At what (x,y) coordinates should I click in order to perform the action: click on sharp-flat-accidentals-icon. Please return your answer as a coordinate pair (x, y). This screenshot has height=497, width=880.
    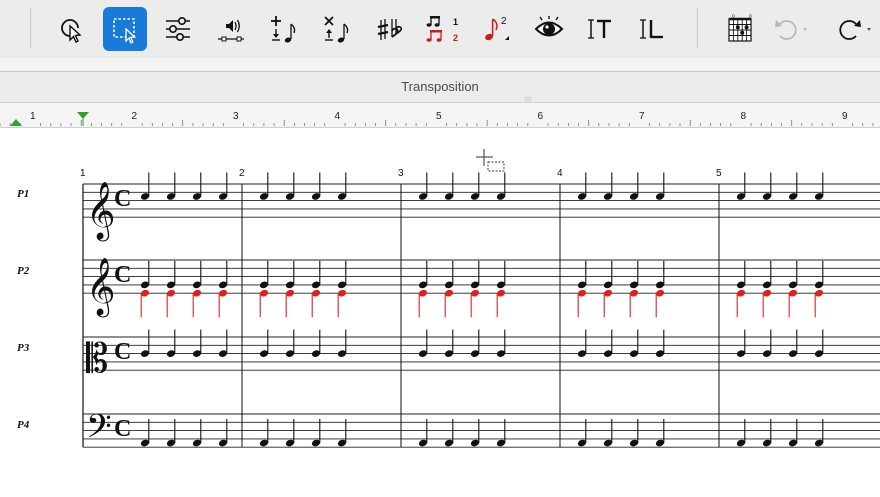
    Looking at the image, I should click on (390, 29).